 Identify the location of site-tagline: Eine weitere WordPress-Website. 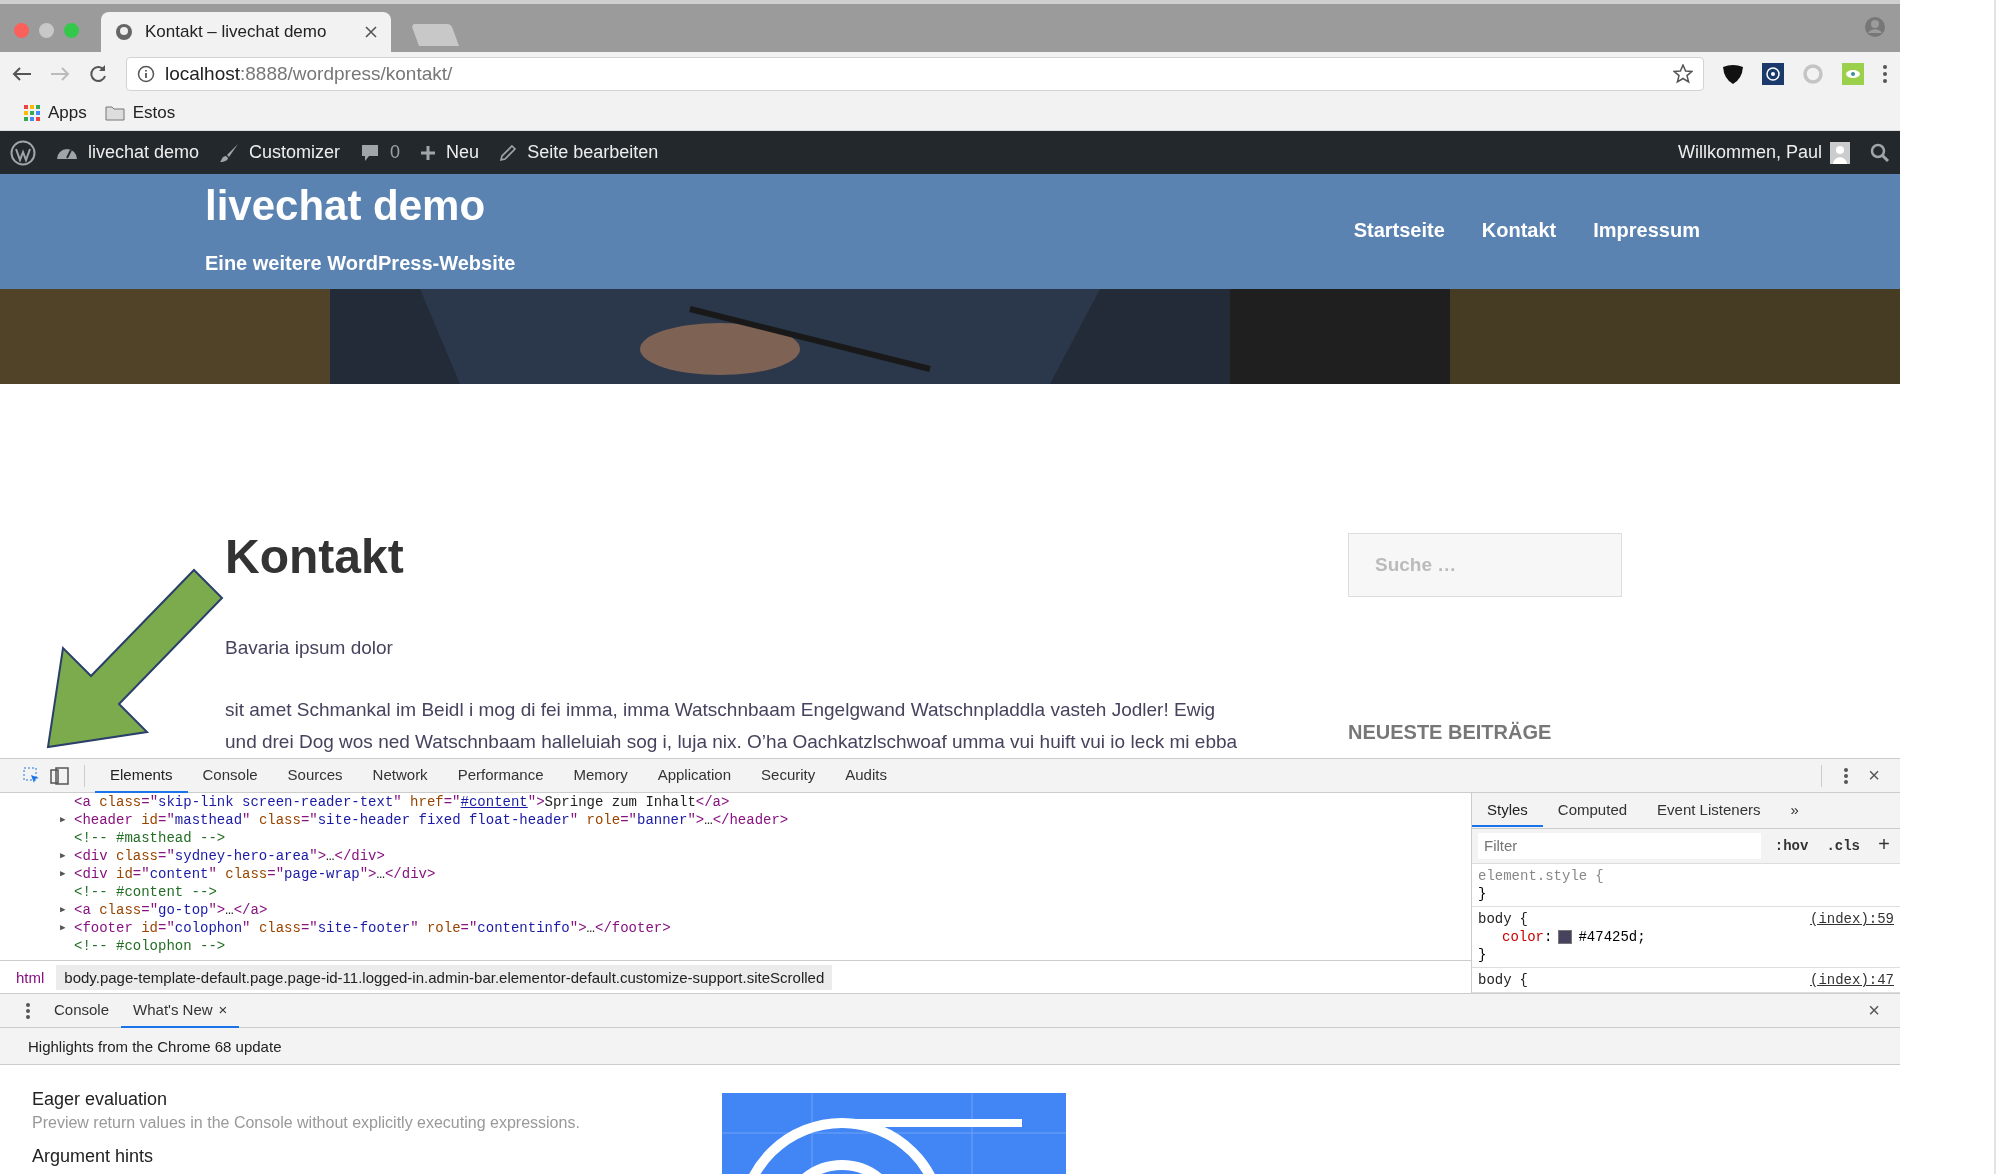
(360, 263).